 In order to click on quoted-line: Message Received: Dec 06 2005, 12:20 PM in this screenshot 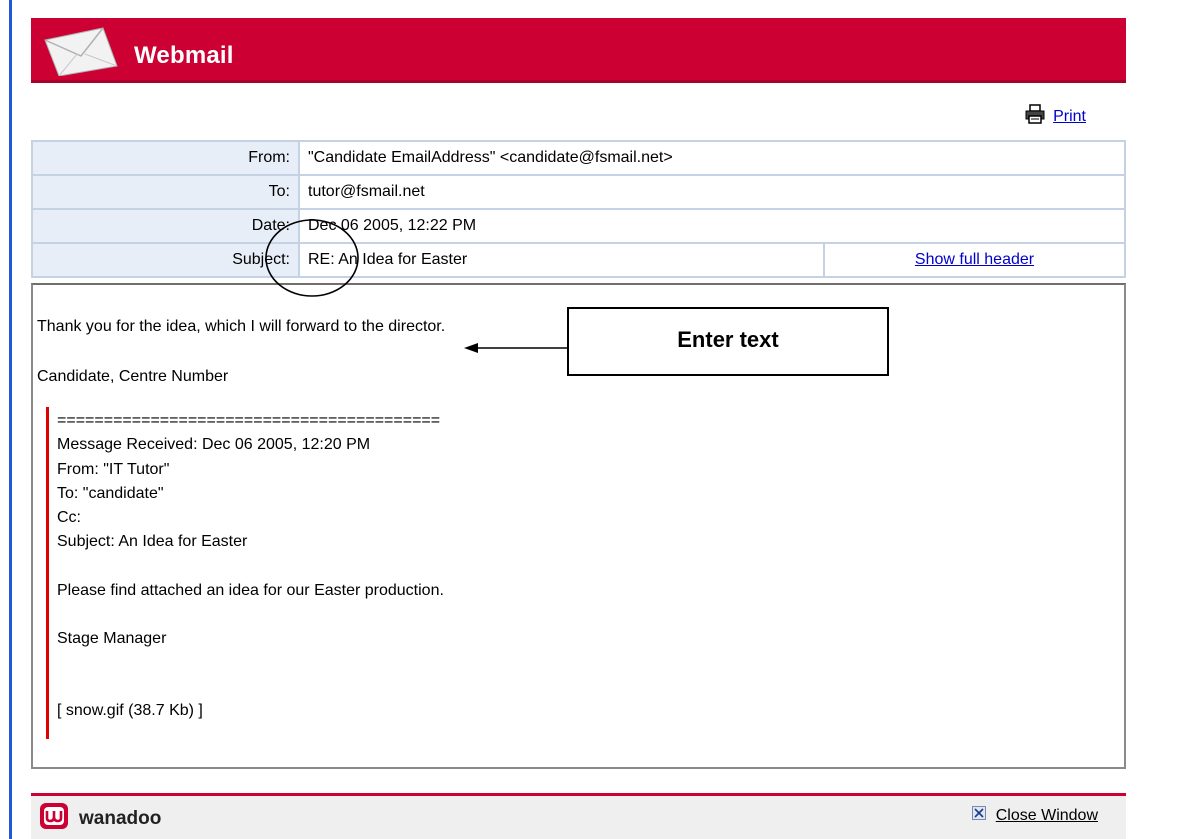, I will do `click(214, 445)`.